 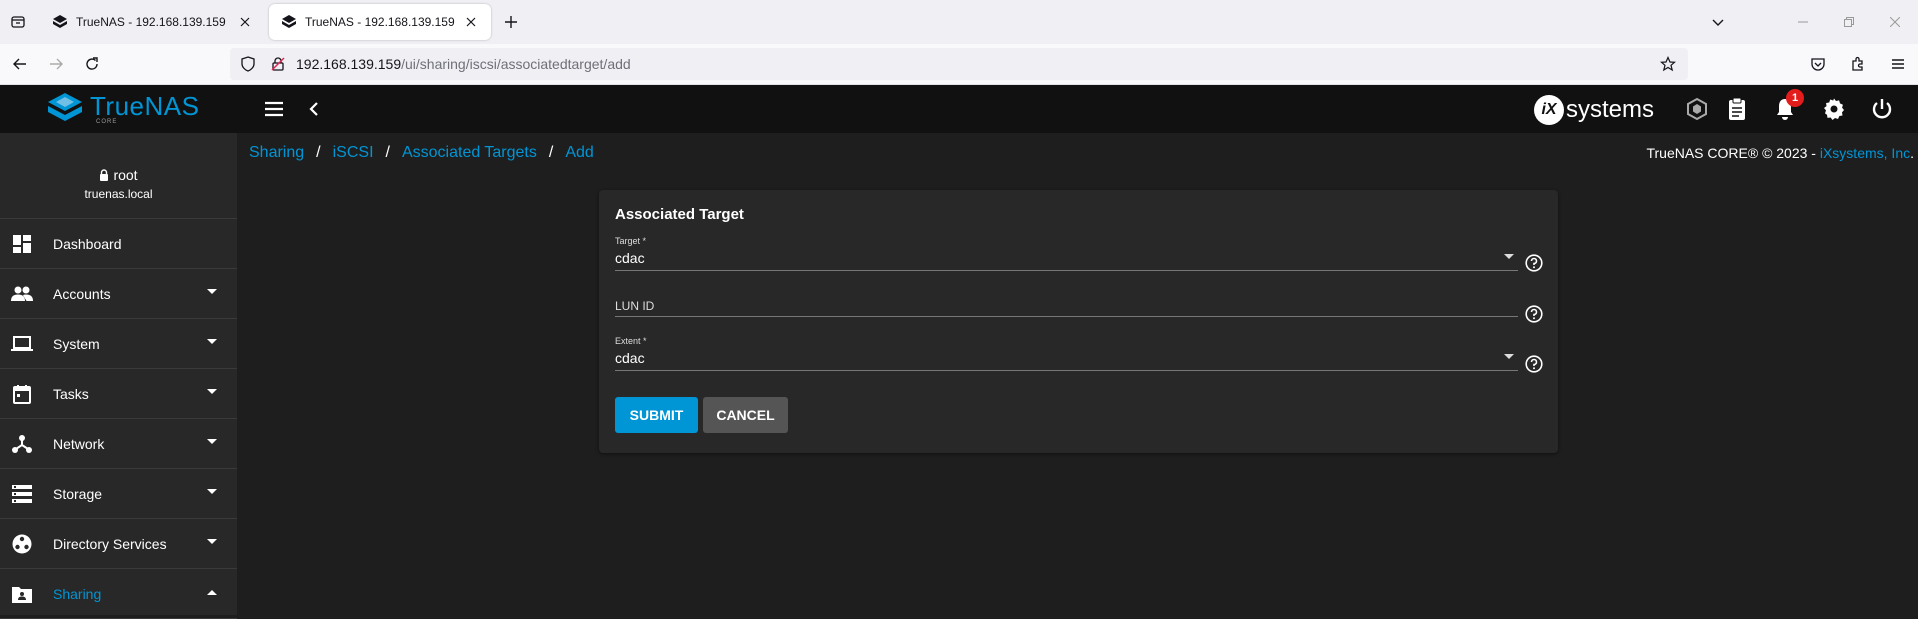 What do you see at coordinates (1882, 109) in the screenshot?
I see `power-icon` at bounding box center [1882, 109].